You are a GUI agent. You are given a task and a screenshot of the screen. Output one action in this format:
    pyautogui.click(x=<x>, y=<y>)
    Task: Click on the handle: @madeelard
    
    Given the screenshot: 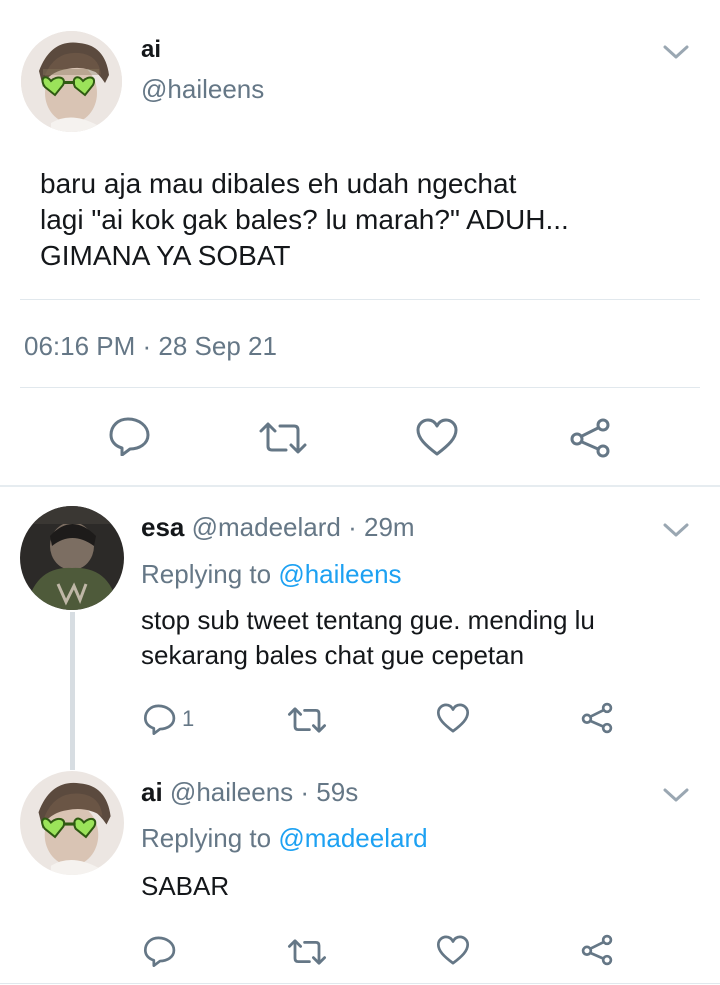 What is the action you would take?
    pyautogui.click(x=266, y=527)
    